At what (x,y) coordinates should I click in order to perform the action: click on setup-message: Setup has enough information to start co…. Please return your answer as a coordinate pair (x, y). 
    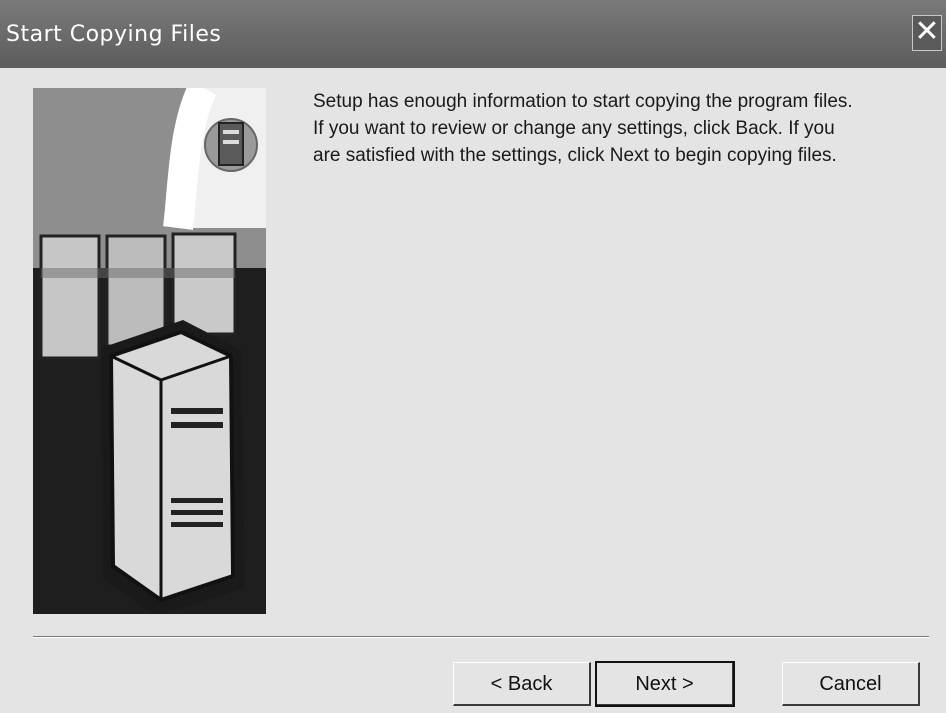
    Looking at the image, I should click on (618, 128).